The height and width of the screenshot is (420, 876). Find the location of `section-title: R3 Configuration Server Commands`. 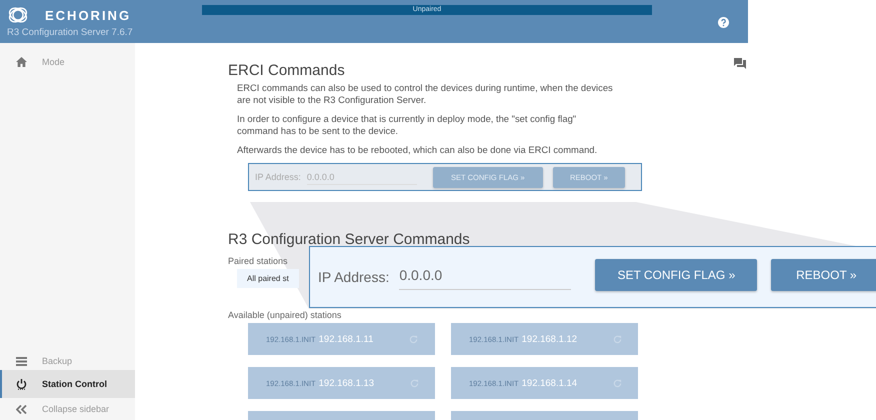

section-title: R3 Configuration Server Commands is located at coordinates (349, 239).